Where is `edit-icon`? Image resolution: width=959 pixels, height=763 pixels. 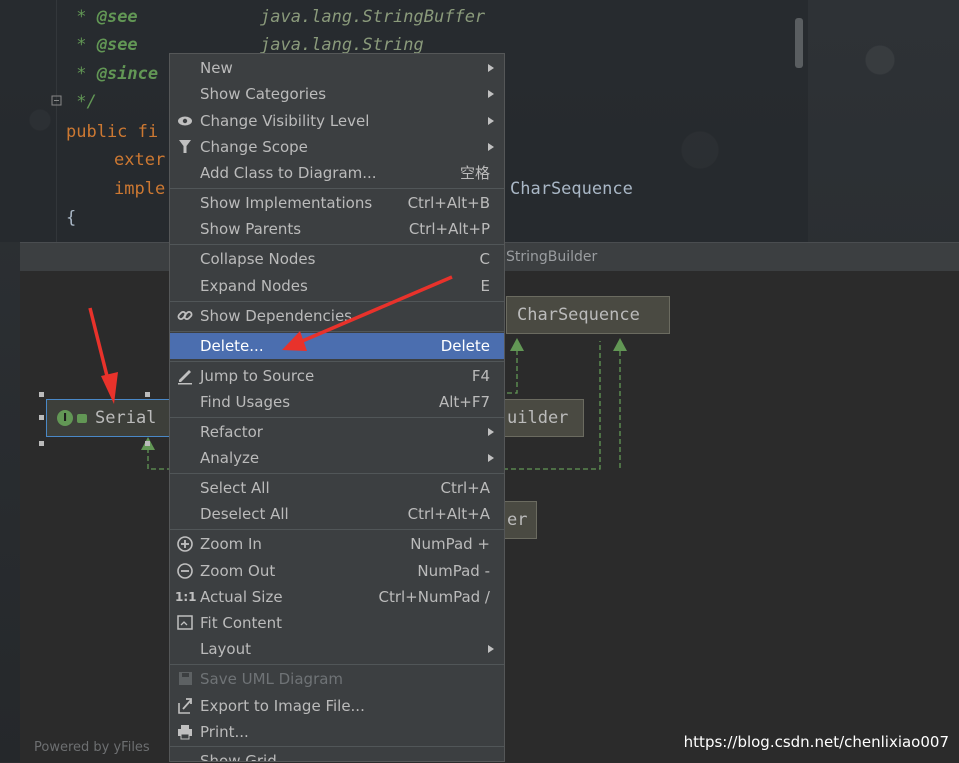
edit-icon is located at coordinates (185, 376).